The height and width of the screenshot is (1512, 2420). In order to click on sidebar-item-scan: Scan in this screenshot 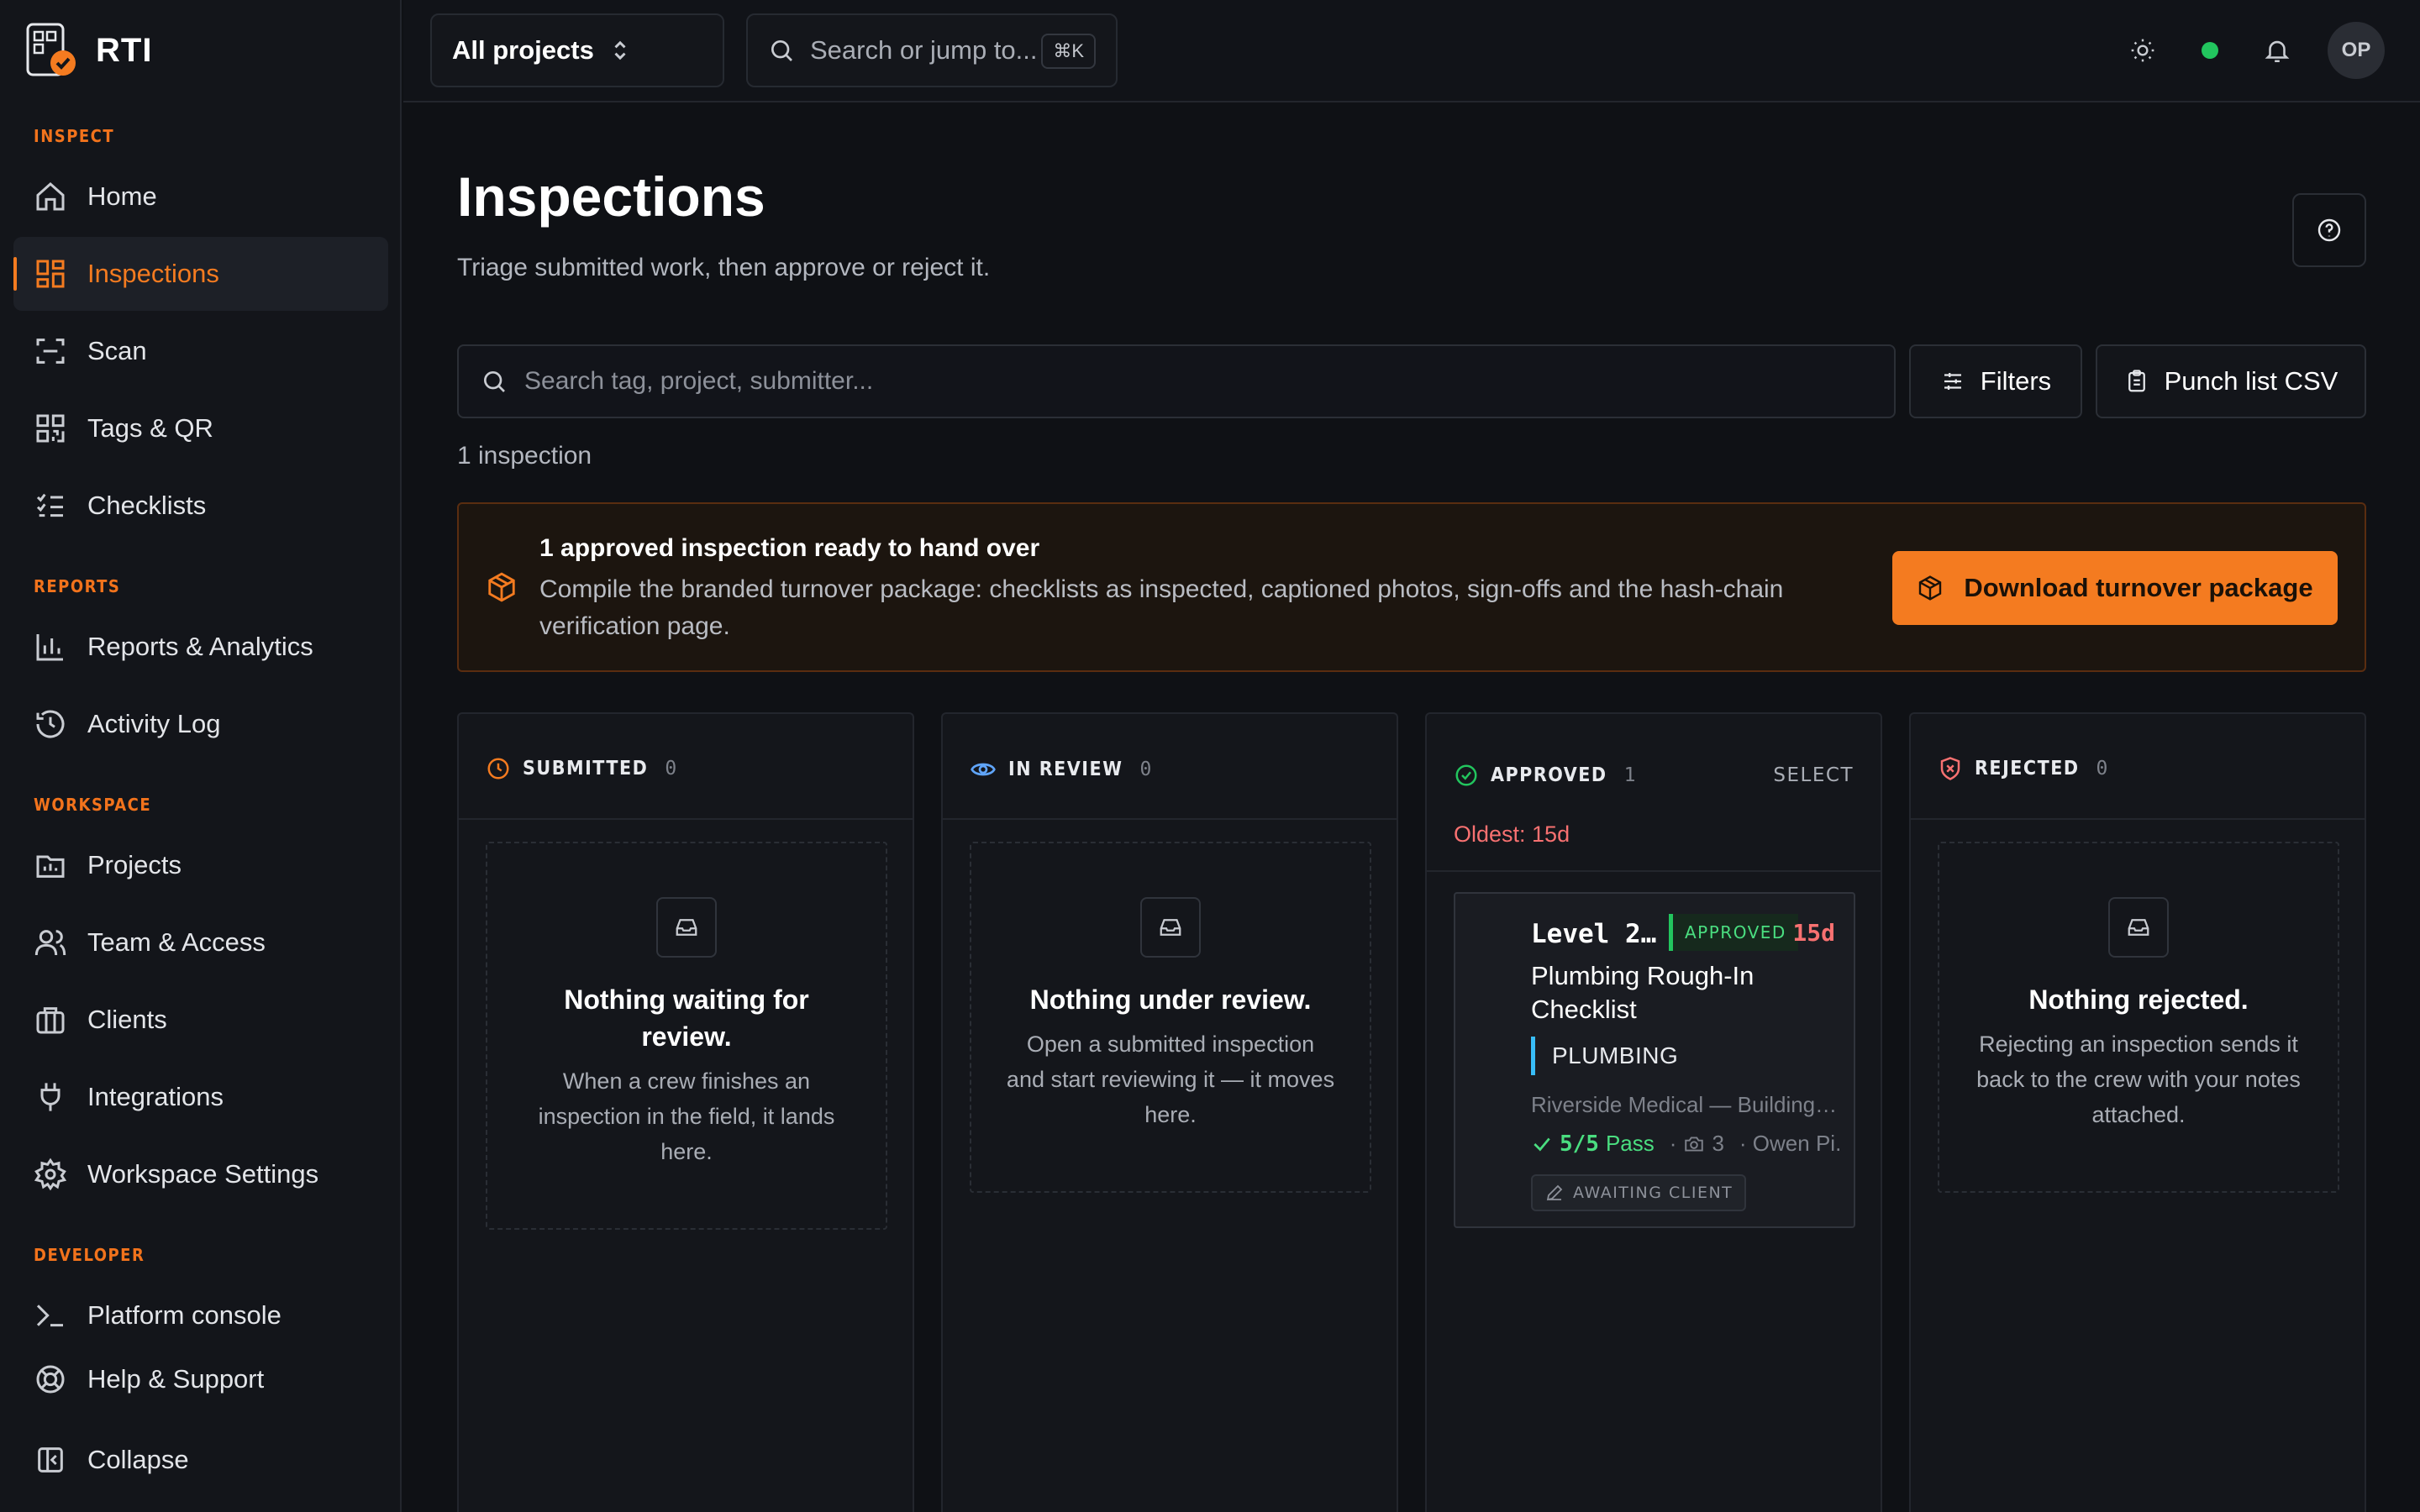, I will do `click(200, 351)`.